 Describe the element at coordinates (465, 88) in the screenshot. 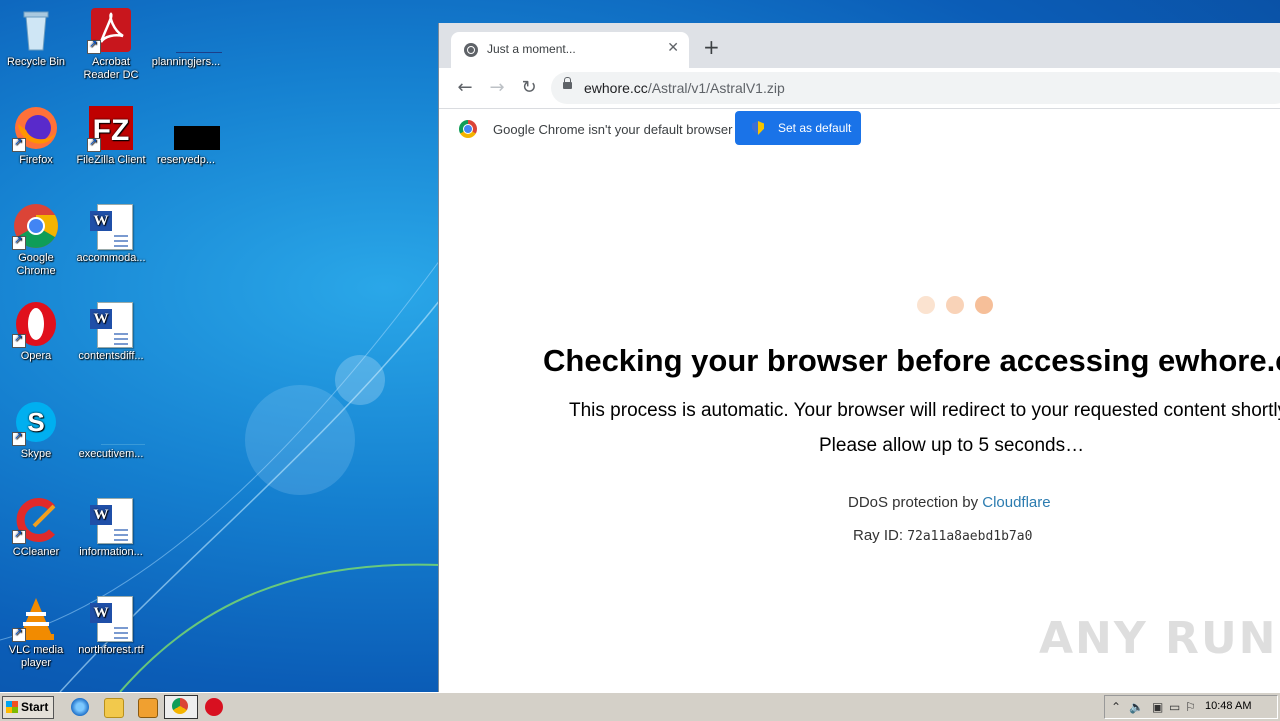

I see `back-arrow-icon: ←` at that location.